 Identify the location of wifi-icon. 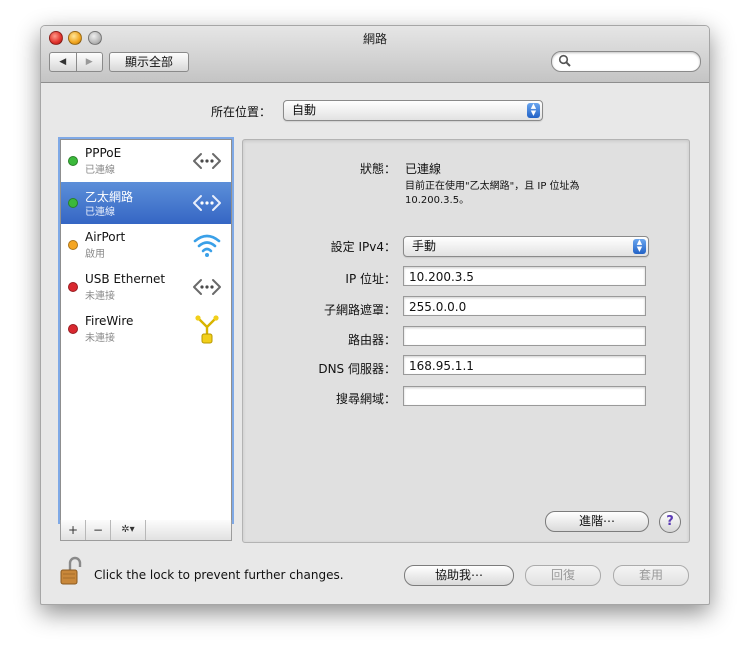
(207, 245).